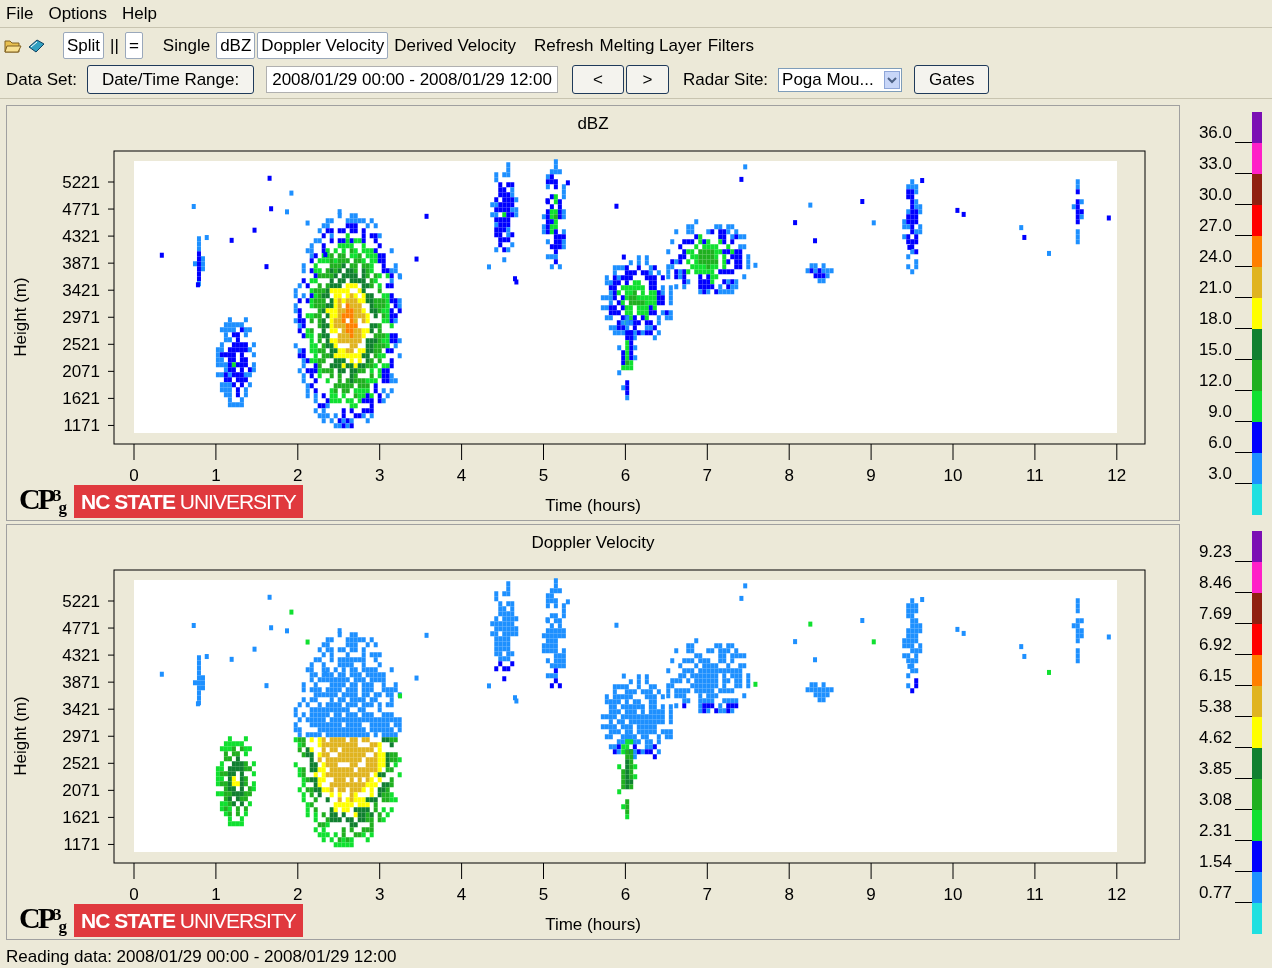 This screenshot has width=1272, height=968. Describe the element at coordinates (170, 79) in the screenshot. I see `date-range-button: Date/Time Range:` at that location.